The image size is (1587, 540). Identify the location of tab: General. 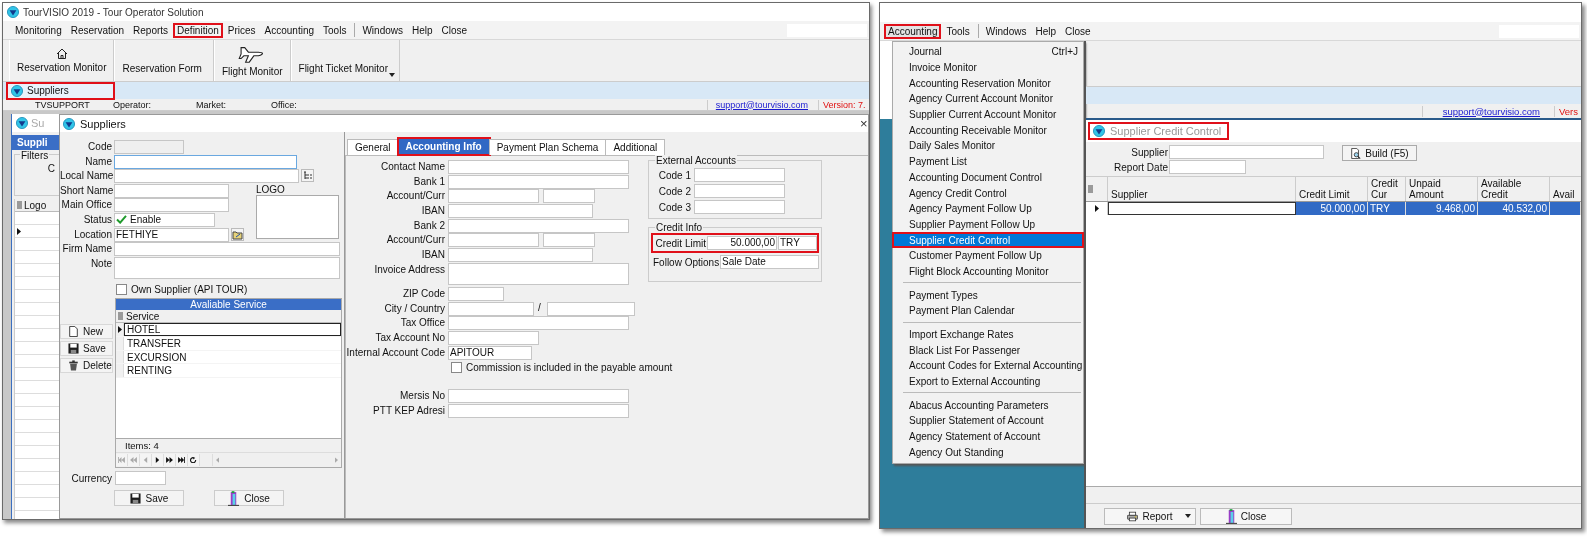
(373, 147).